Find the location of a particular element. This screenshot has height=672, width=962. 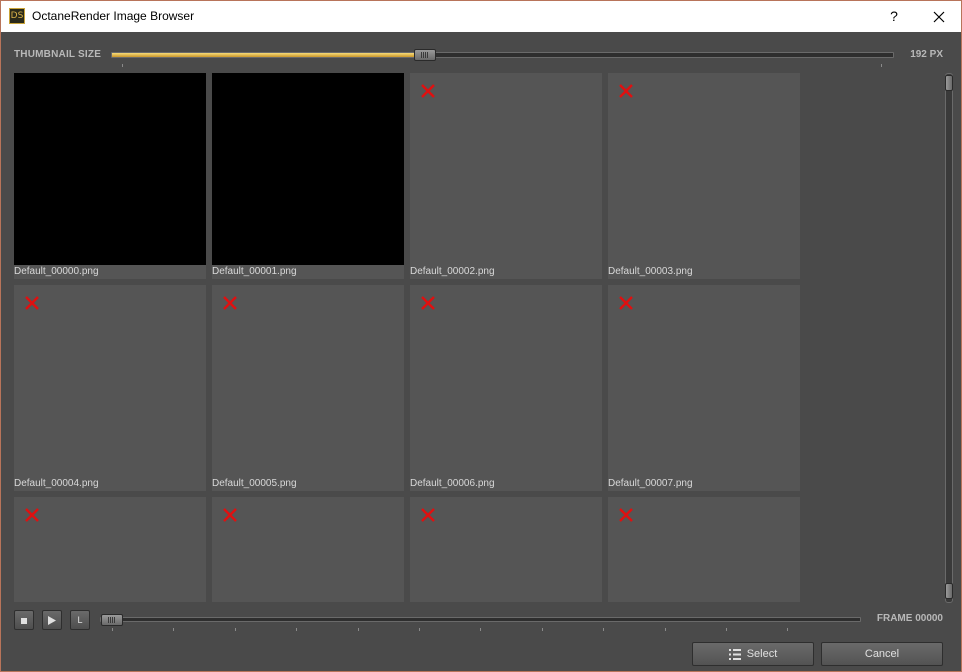

list-icon is located at coordinates (734, 654).